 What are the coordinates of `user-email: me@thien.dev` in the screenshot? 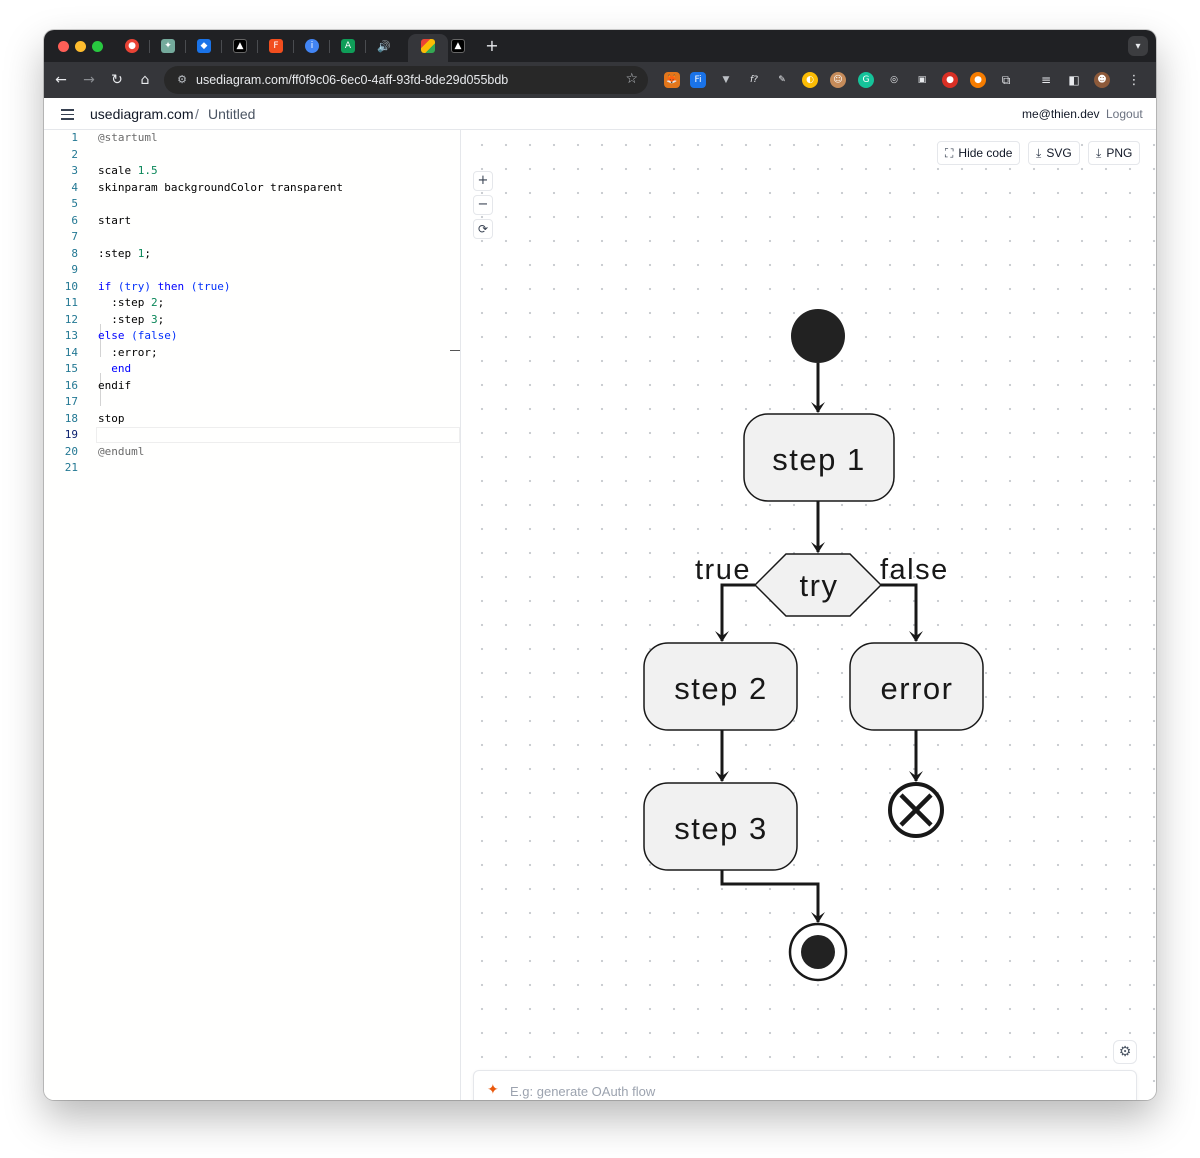 It's located at (1061, 114).